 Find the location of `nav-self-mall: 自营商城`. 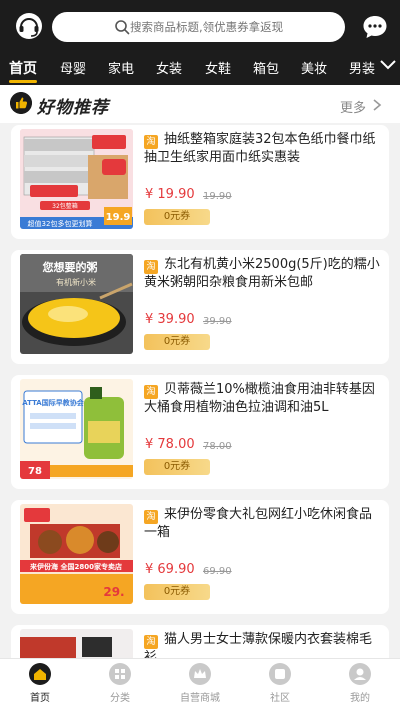

nav-self-mall: 自营商城 is located at coordinates (200, 683).